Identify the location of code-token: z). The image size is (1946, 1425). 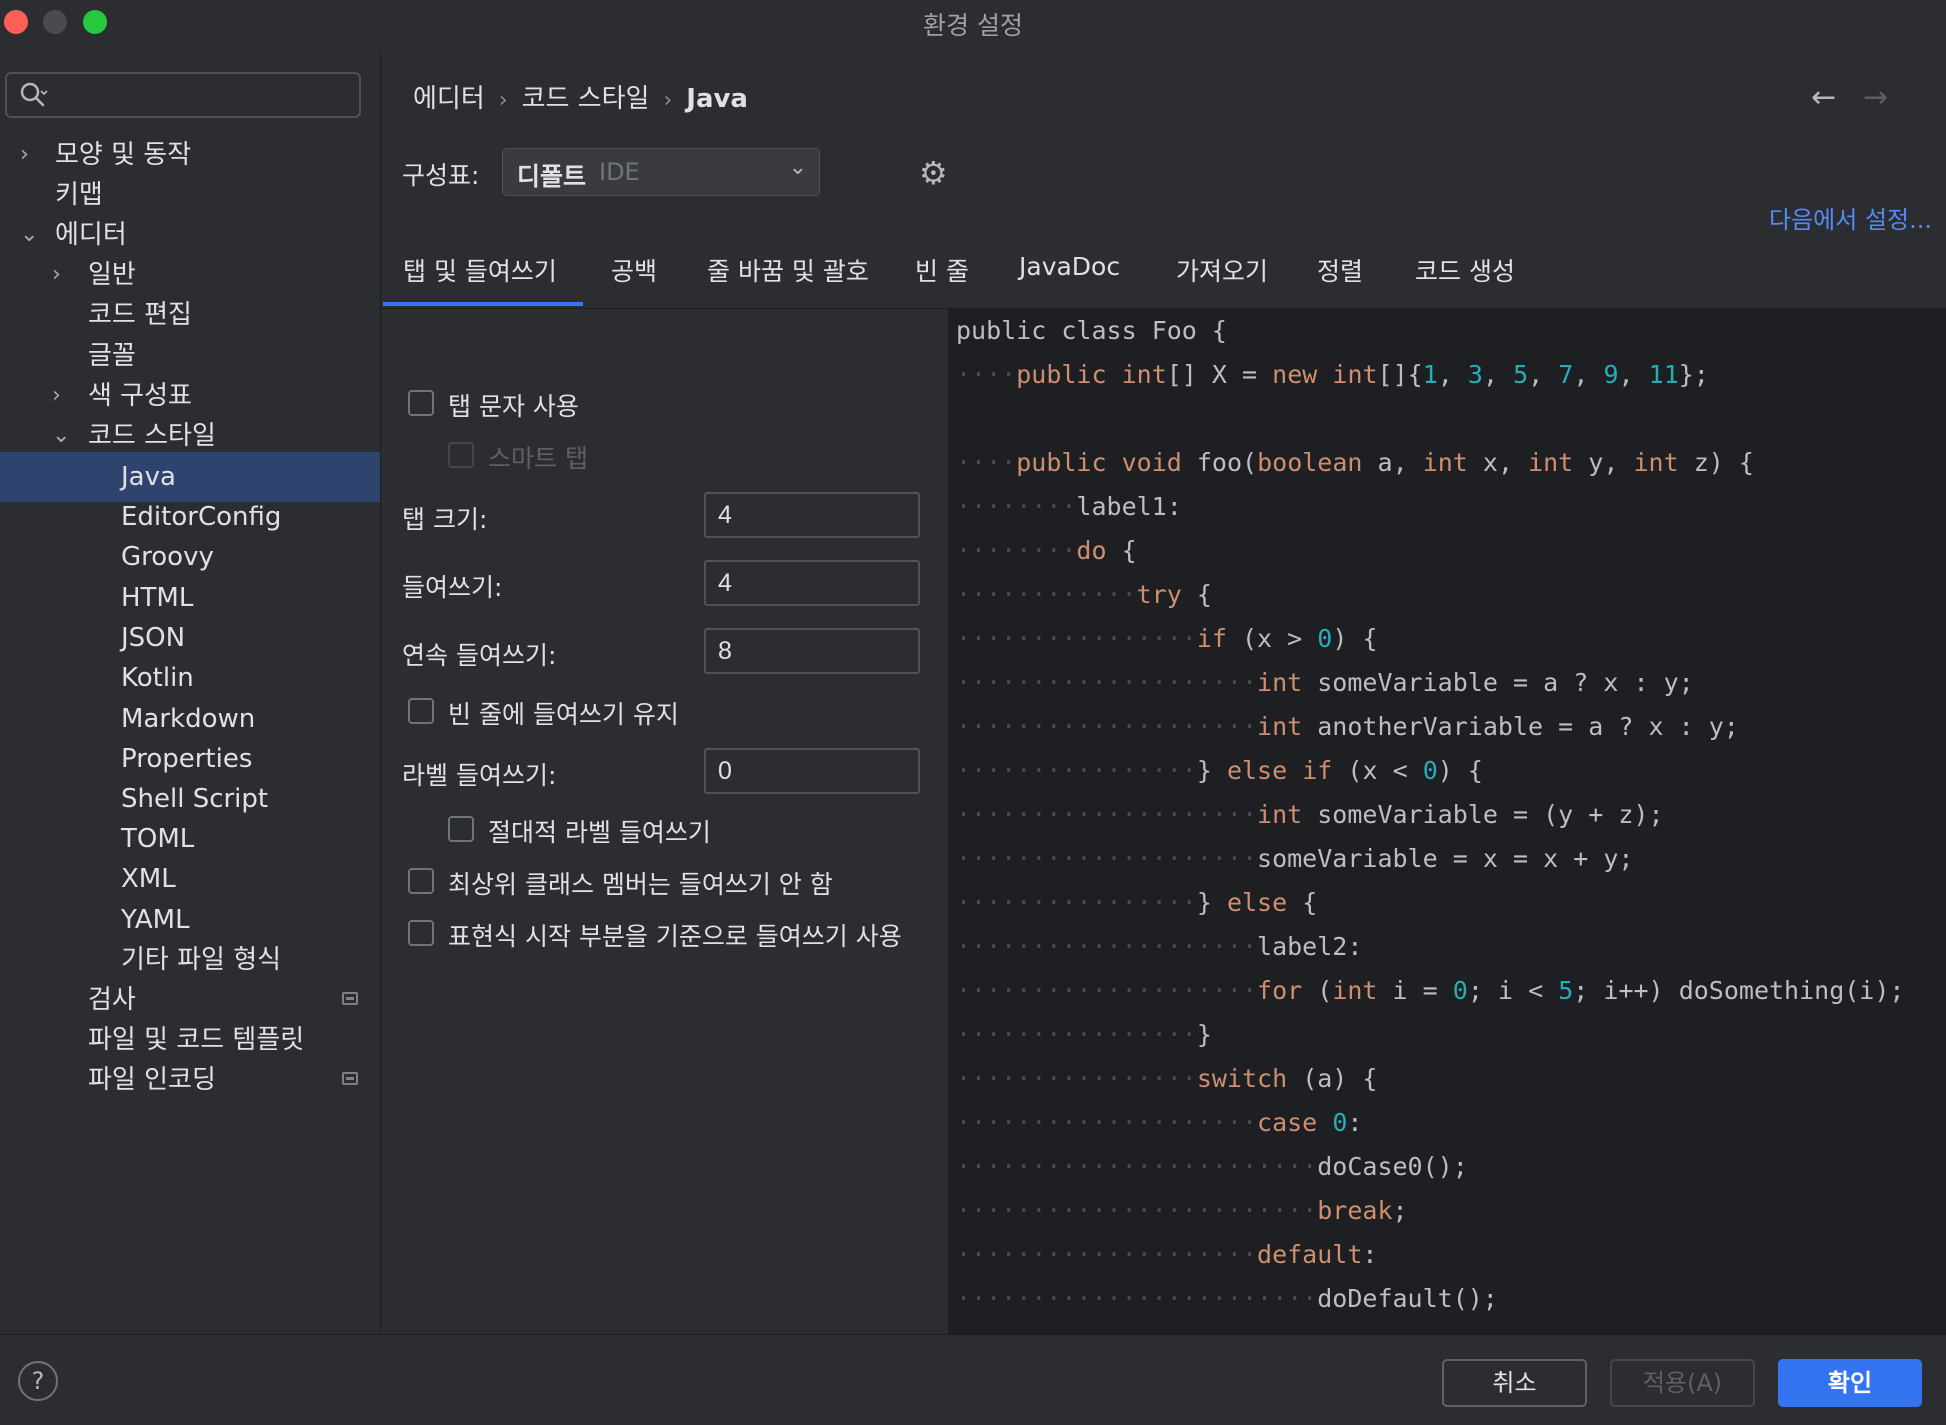
(1708, 462).